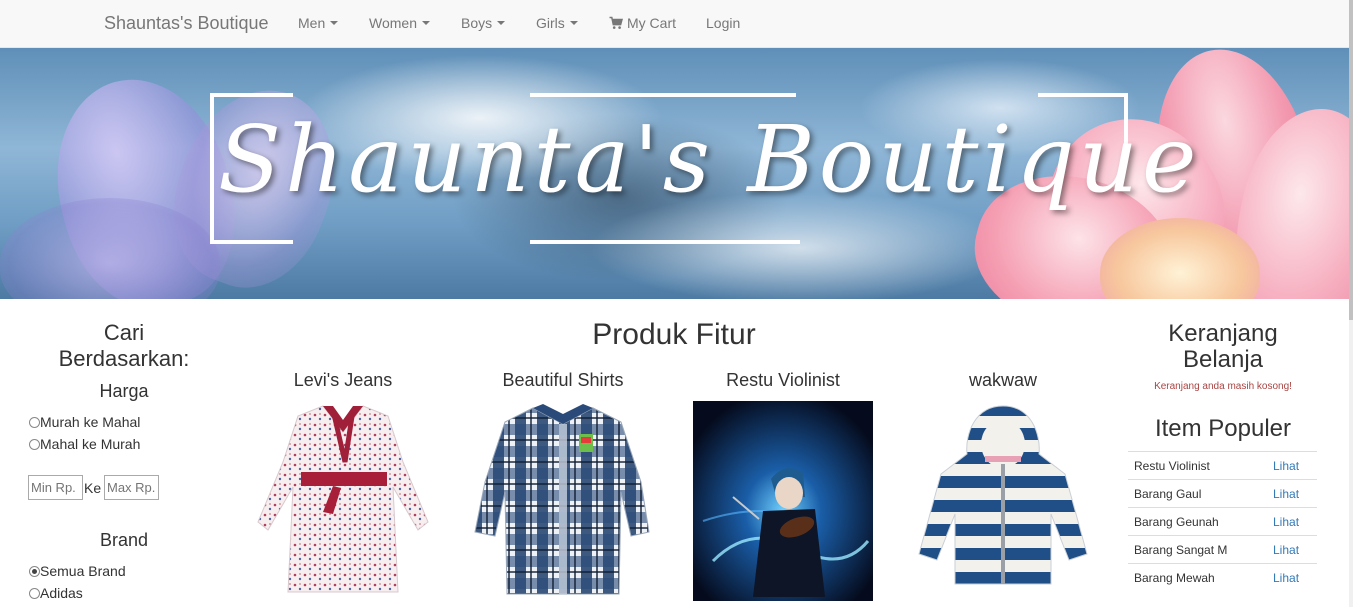 The image size is (1353, 607). Describe the element at coordinates (1351, 160) in the screenshot. I see `scrollbar-thumb` at that location.